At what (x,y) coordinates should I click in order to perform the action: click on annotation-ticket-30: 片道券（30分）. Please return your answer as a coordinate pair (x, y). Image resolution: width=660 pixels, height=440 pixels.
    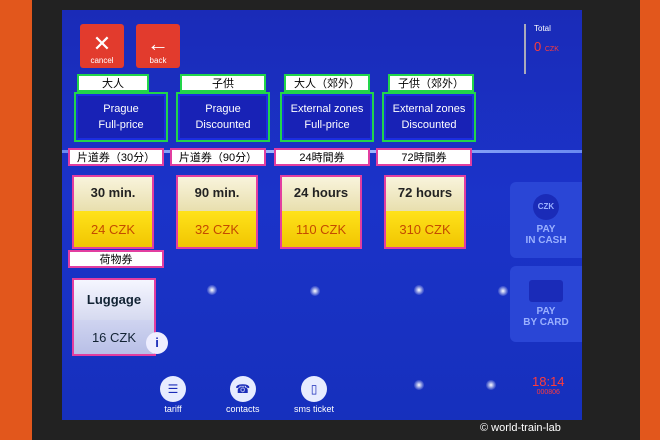
    Looking at the image, I should click on (116, 157).